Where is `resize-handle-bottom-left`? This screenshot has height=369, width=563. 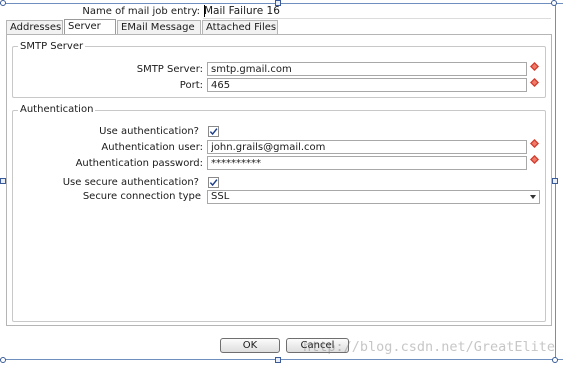 resize-handle-bottom-left is located at coordinates (3, 360).